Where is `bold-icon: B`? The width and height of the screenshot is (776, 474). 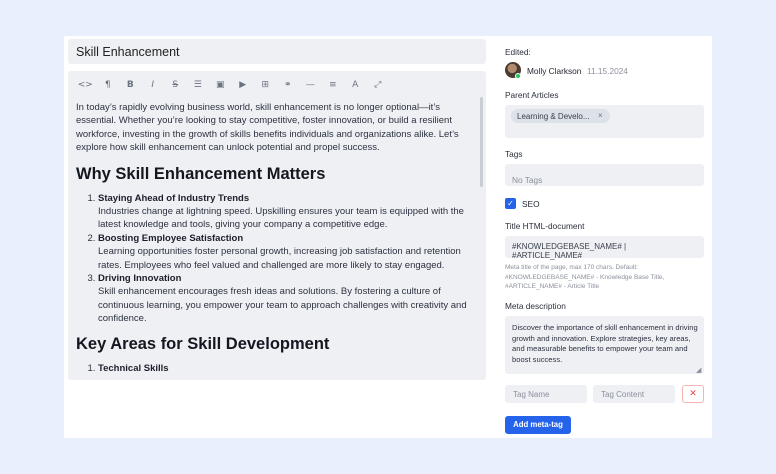
bold-icon: B is located at coordinates (130, 85).